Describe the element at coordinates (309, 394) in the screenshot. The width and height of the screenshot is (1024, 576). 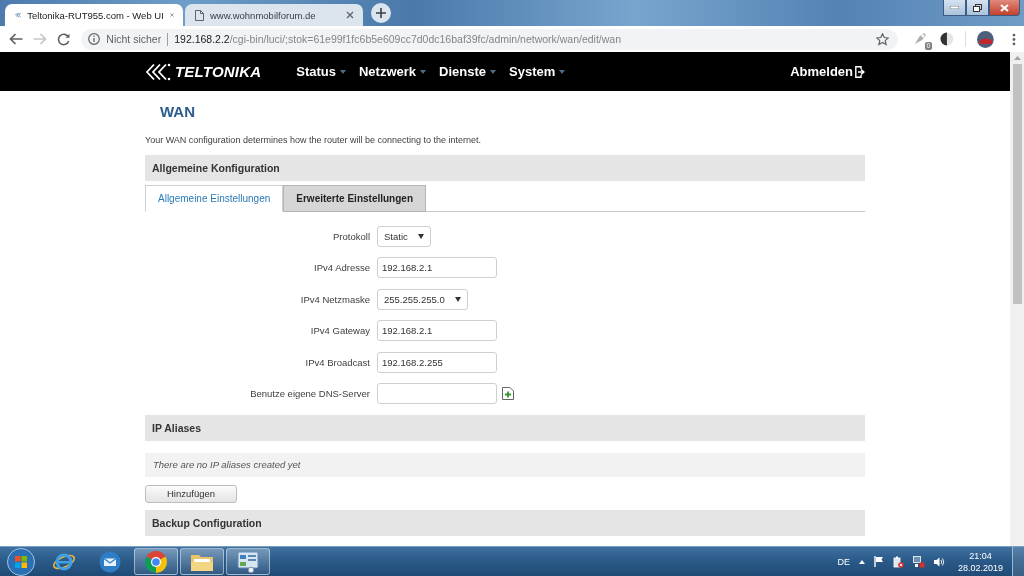
I see `field-label: Benutze eigene DNS-Server` at that location.